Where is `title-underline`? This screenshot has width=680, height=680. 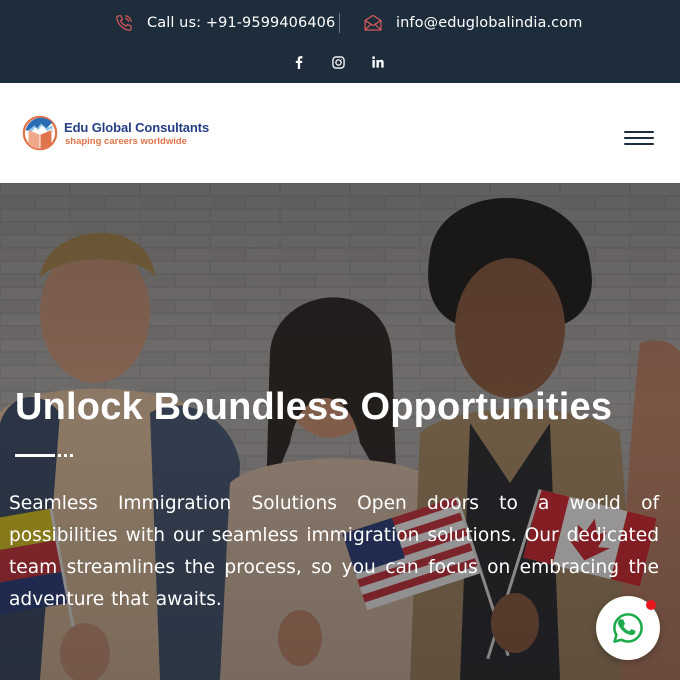
title-underline is located at coordinates (45, 455).